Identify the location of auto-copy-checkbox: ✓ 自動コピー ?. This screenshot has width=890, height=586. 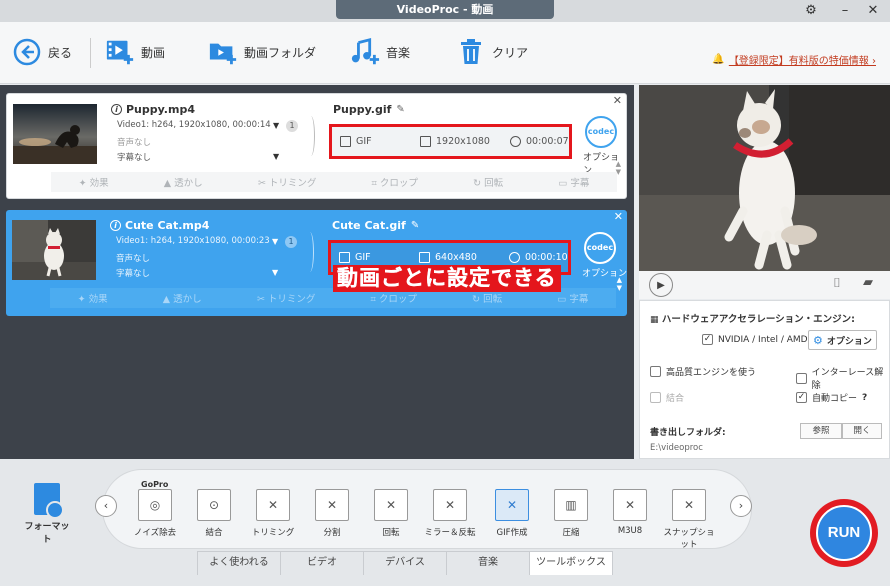
(831, 397).